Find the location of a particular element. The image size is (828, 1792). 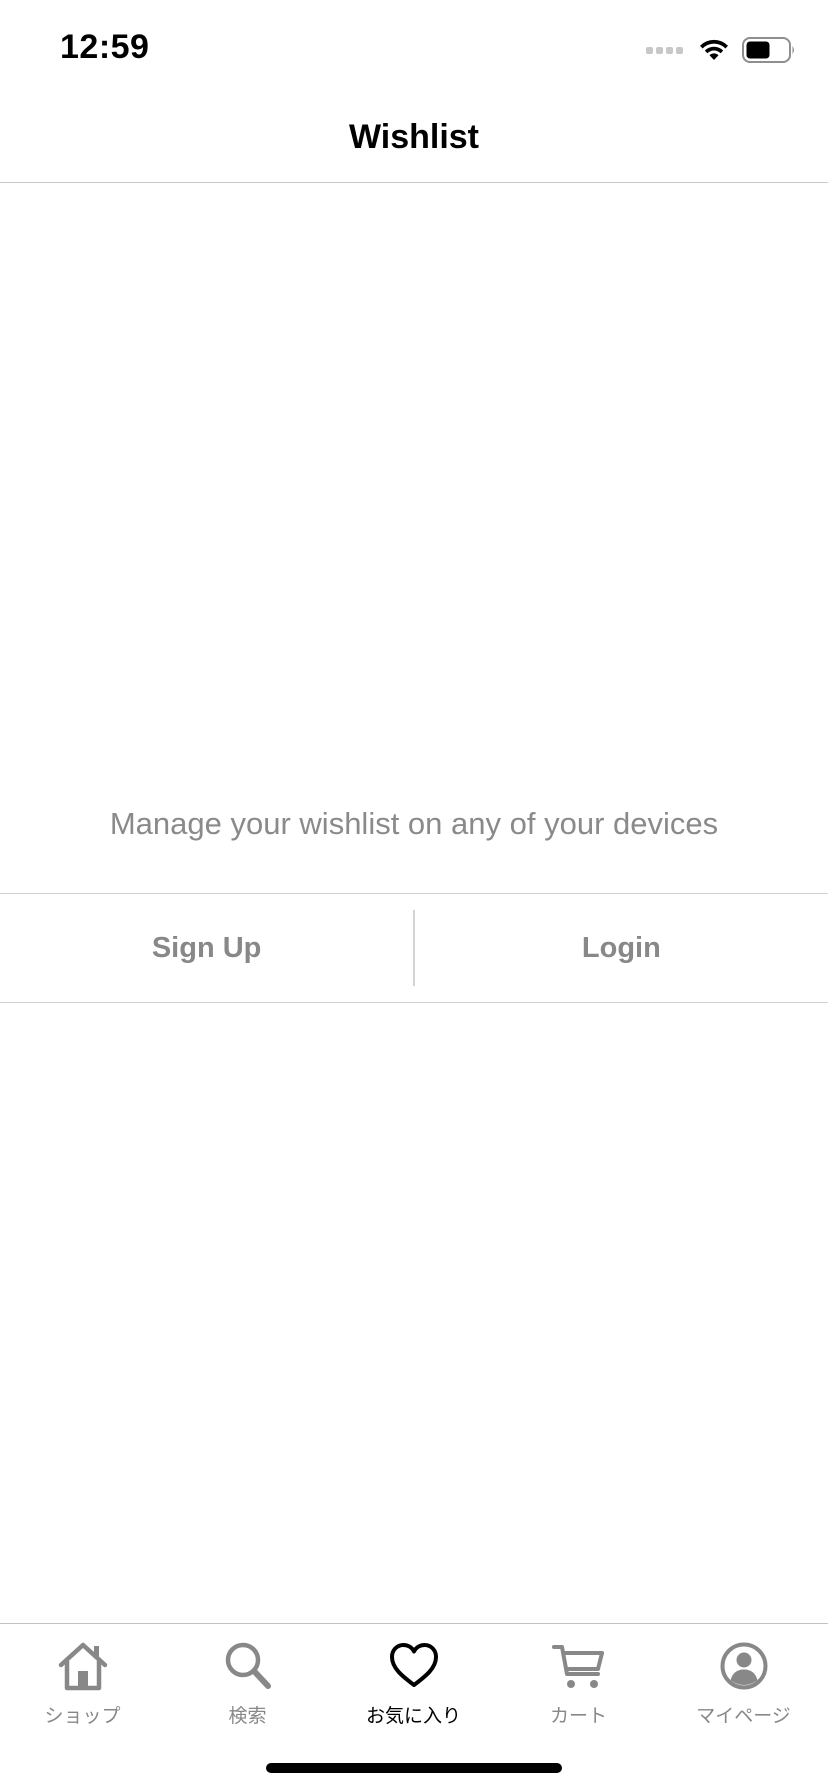

status-time: 12:59 is located at coordinates (105, 47).